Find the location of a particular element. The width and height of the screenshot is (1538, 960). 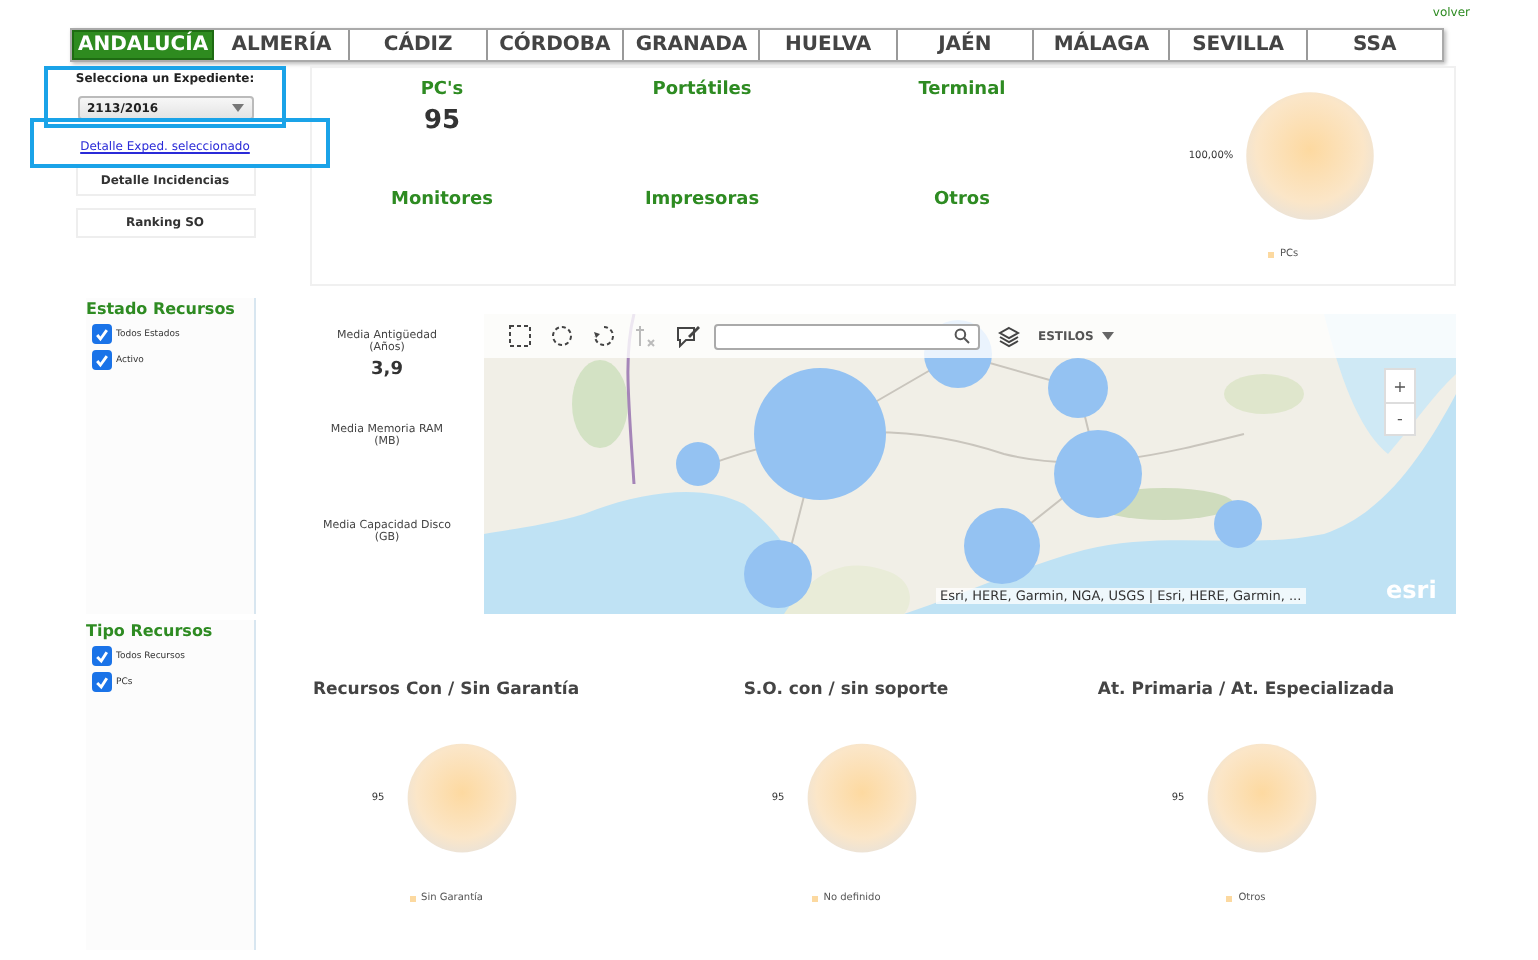

filter-title: Tipo Recursos is located at coordinates (150, 631).